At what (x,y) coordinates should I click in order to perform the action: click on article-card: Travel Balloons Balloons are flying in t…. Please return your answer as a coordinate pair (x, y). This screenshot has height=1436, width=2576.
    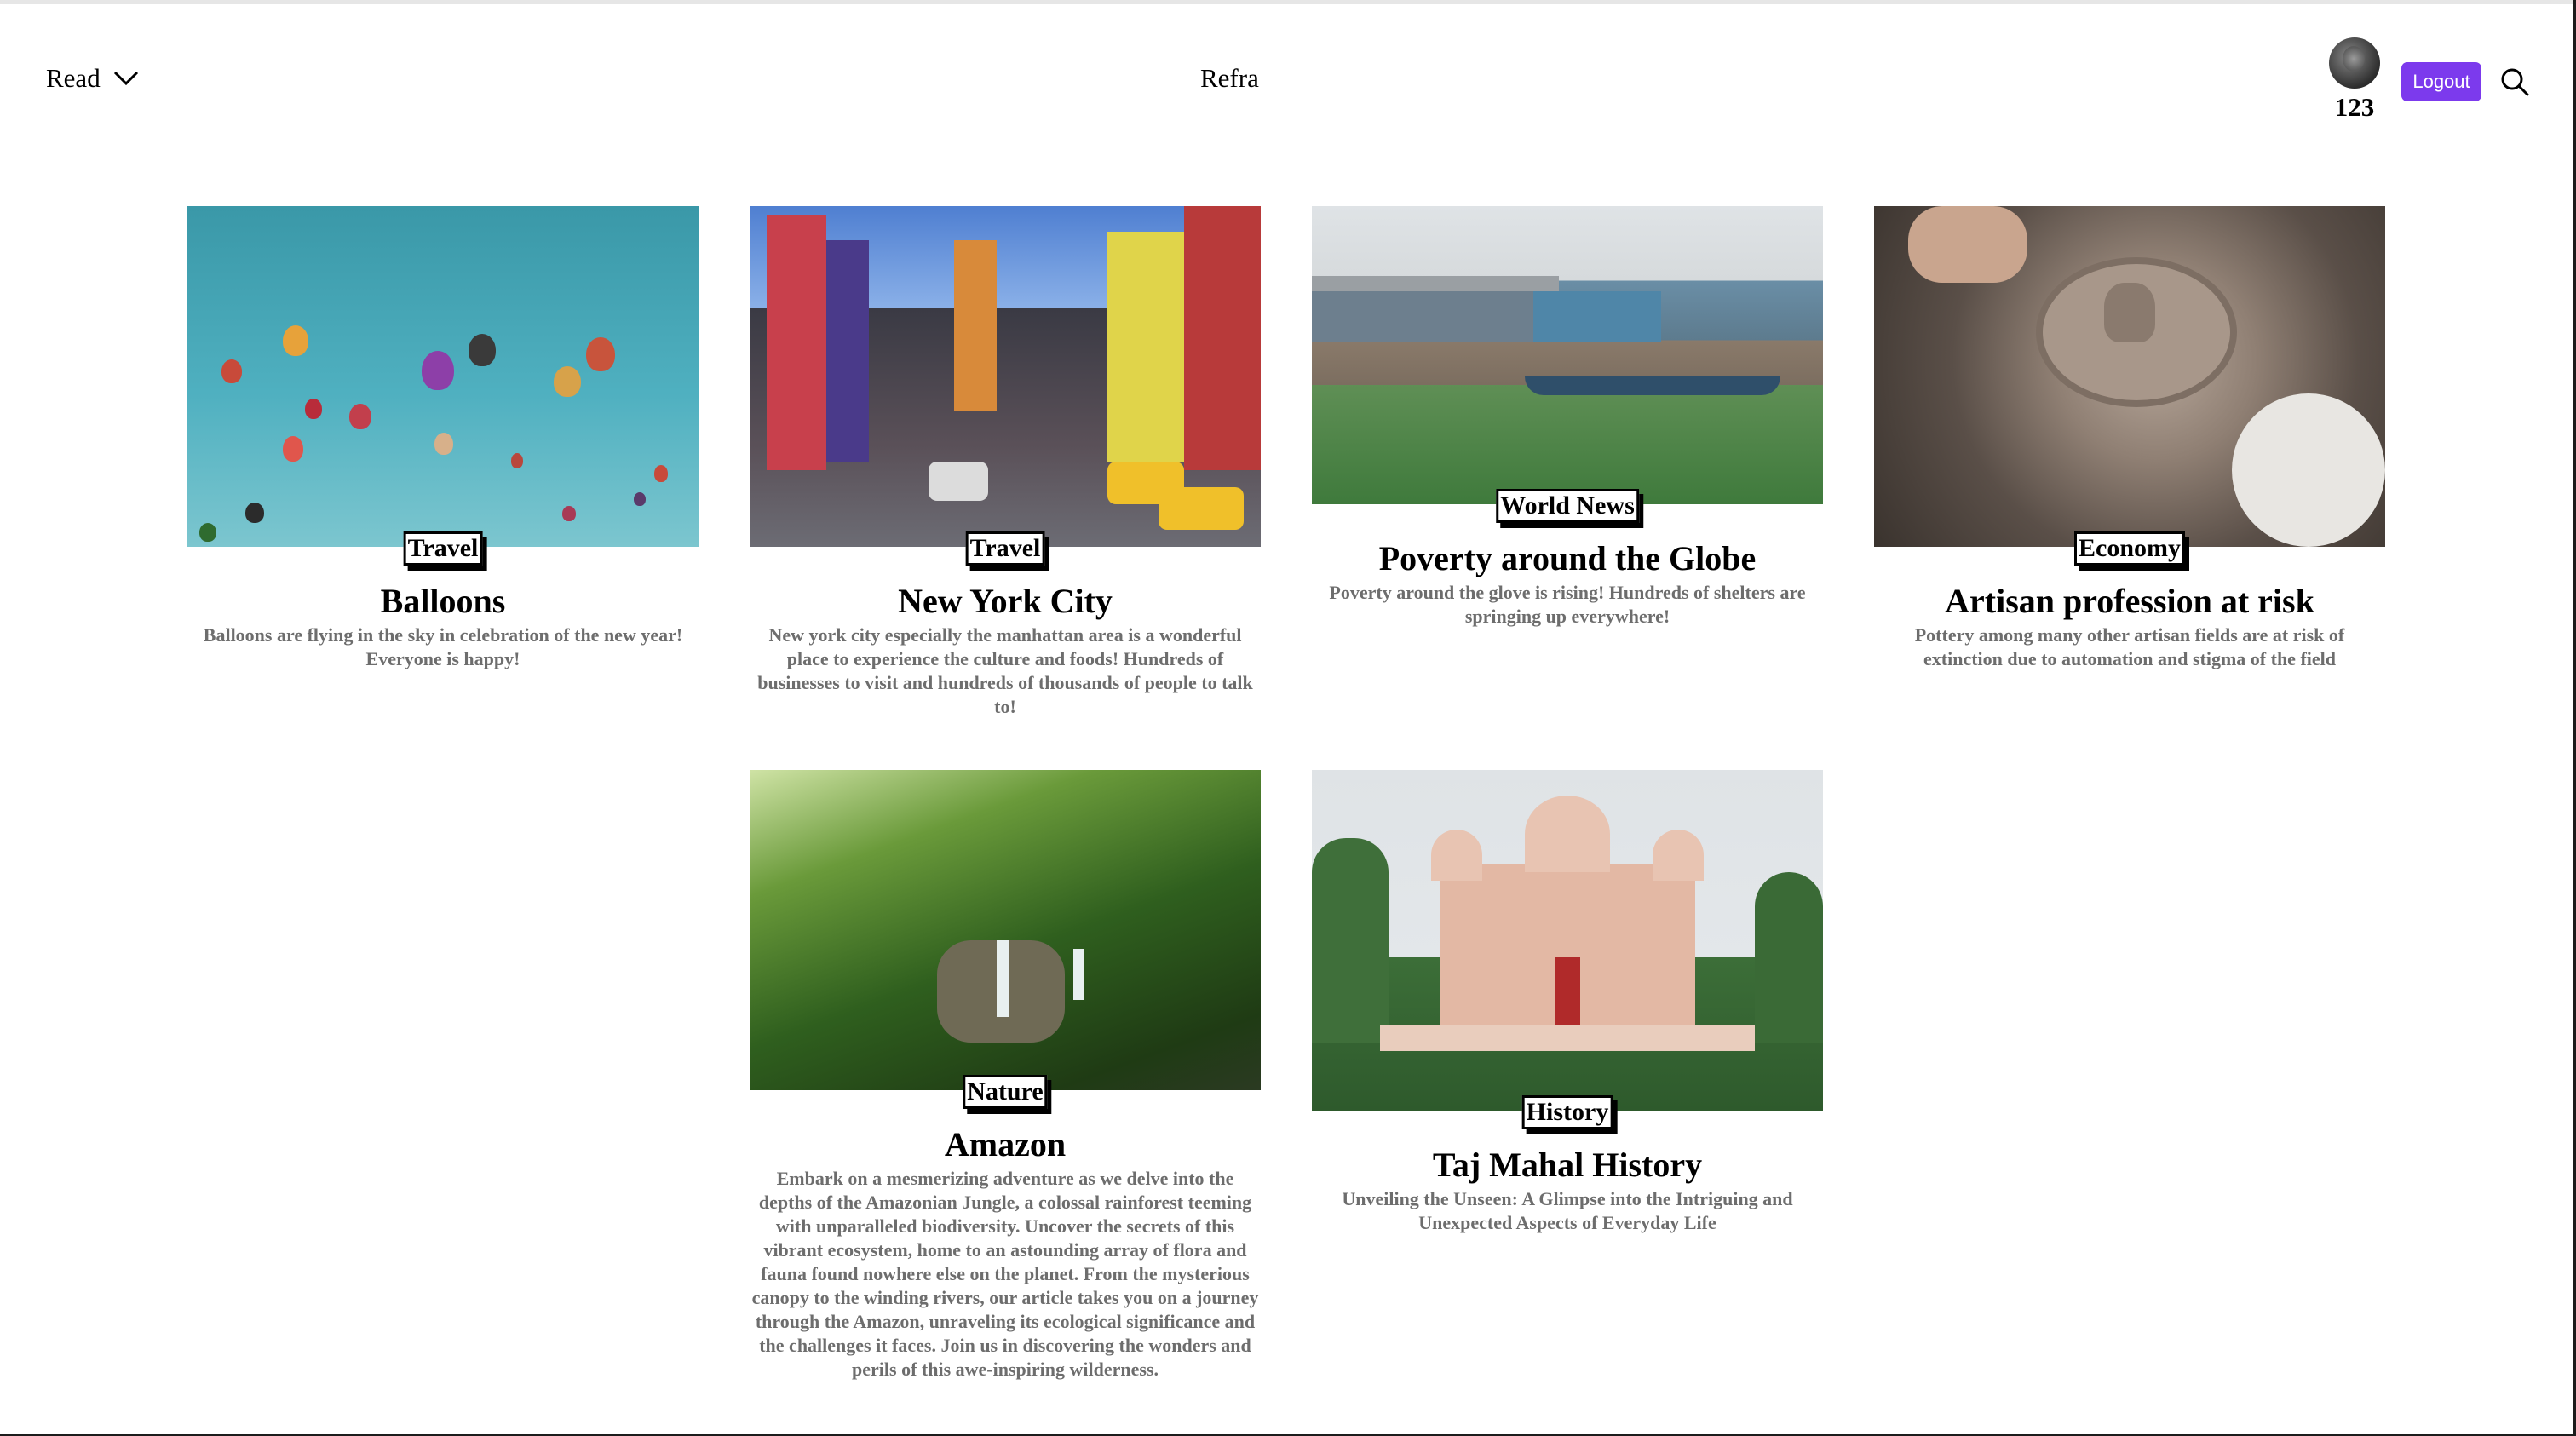
    Looking at the image, I should click on (443, 439).